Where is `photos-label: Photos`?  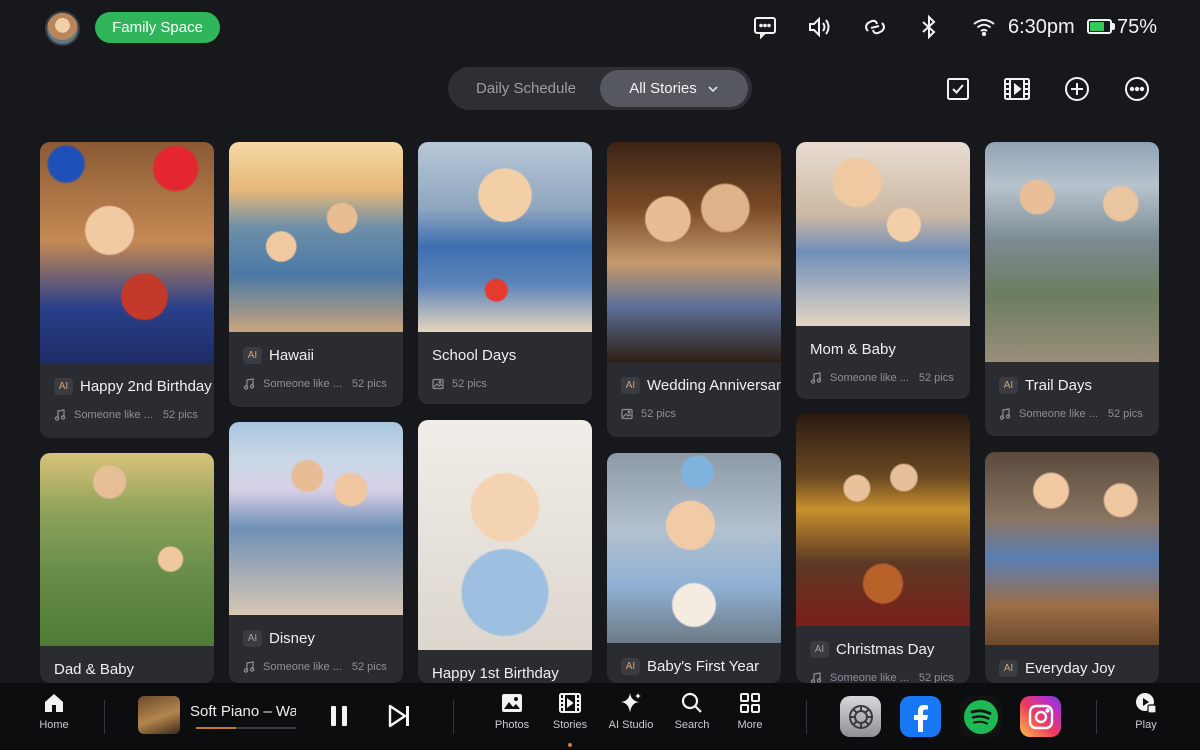 photos-label: Photos is located at coordinates (512, 725).